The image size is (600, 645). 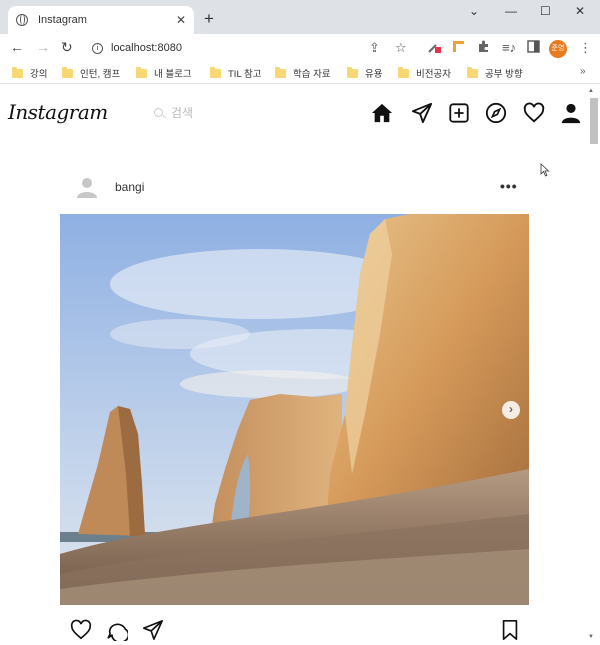 What do you see at coordinates (43, 47) in the screenshot?
I see `forward-arrow-icon: →` at bounding box center [43, 47].